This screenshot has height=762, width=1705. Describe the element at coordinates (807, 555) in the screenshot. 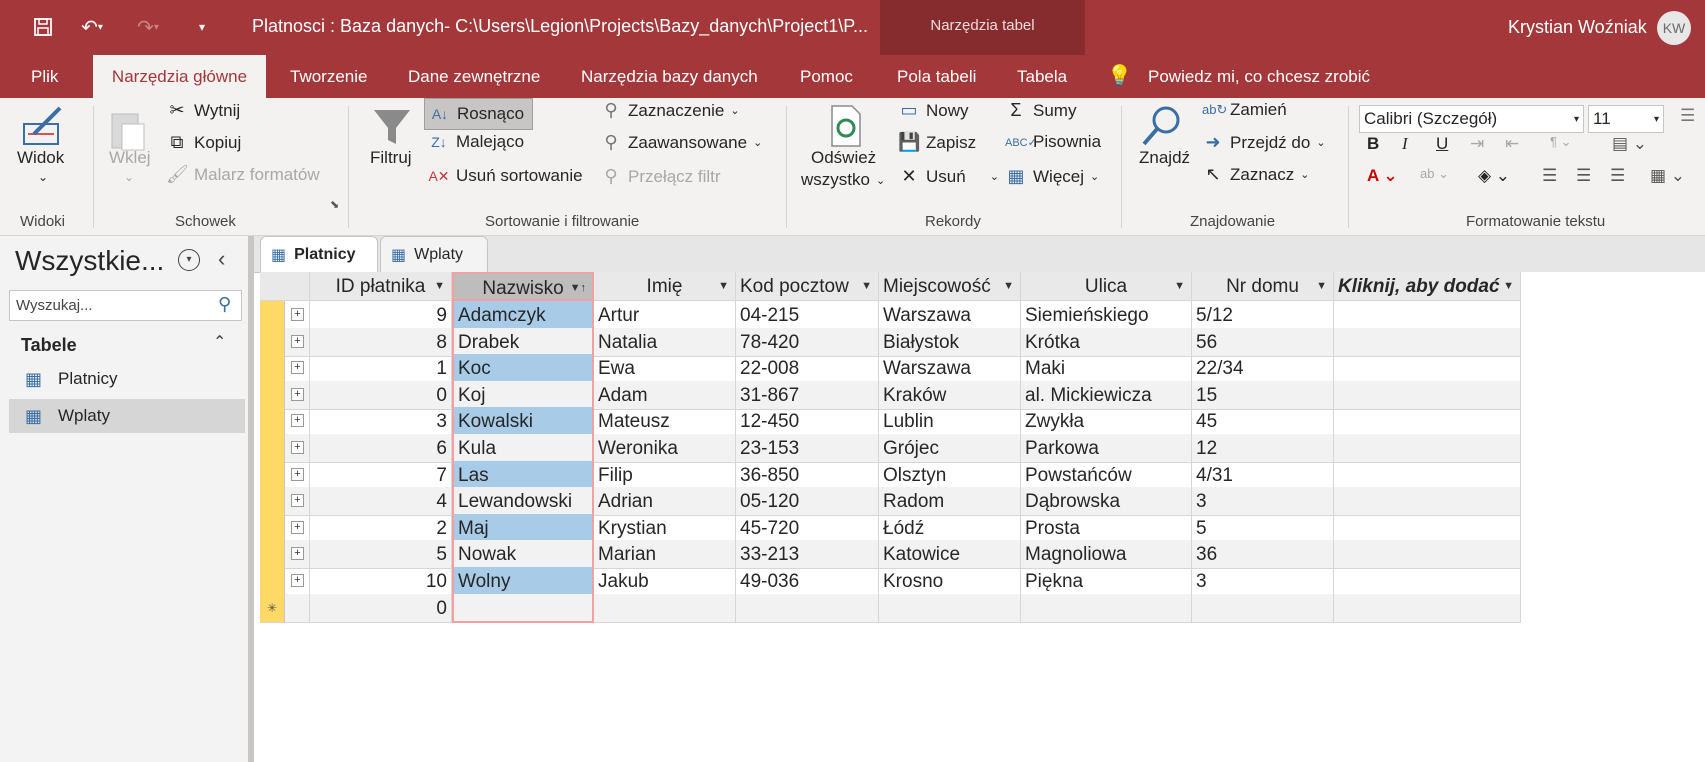

I see `table-cell: 33-213` at that location.